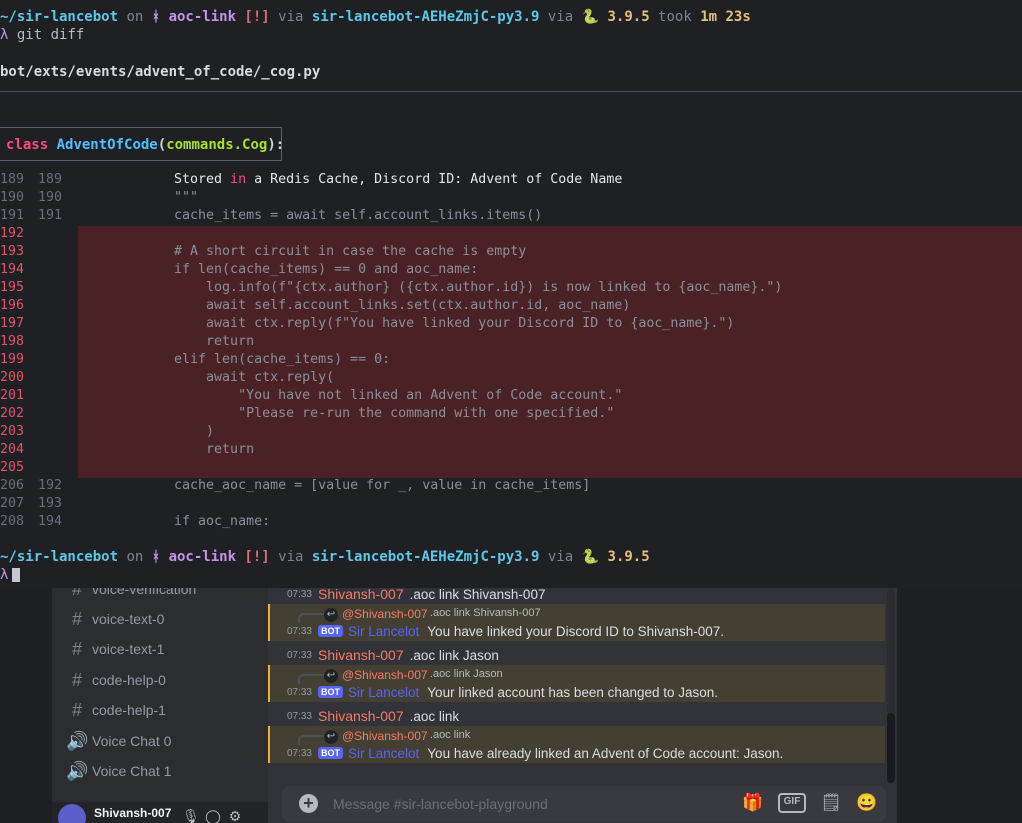 The width and height of the screenshot is (1022, 823). What do you see at coordinates (164, 619) in the screenshot?
I see `channel-item: # voice-text-0` at bounding box center [164, 619].